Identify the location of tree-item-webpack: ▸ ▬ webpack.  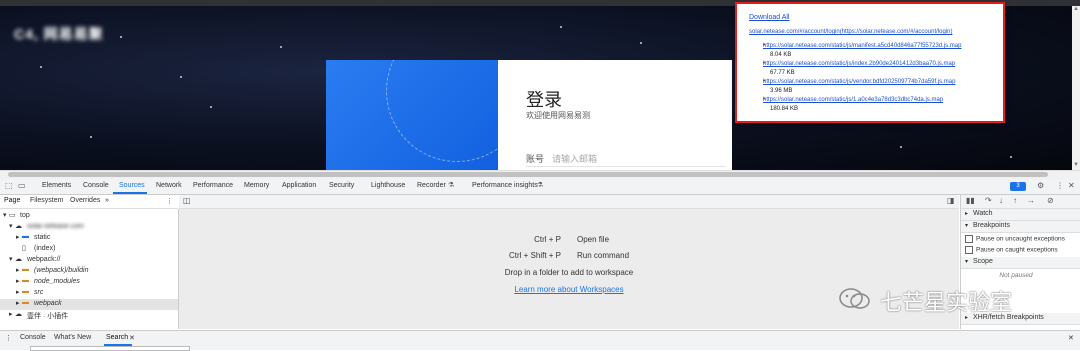
(89, 304).